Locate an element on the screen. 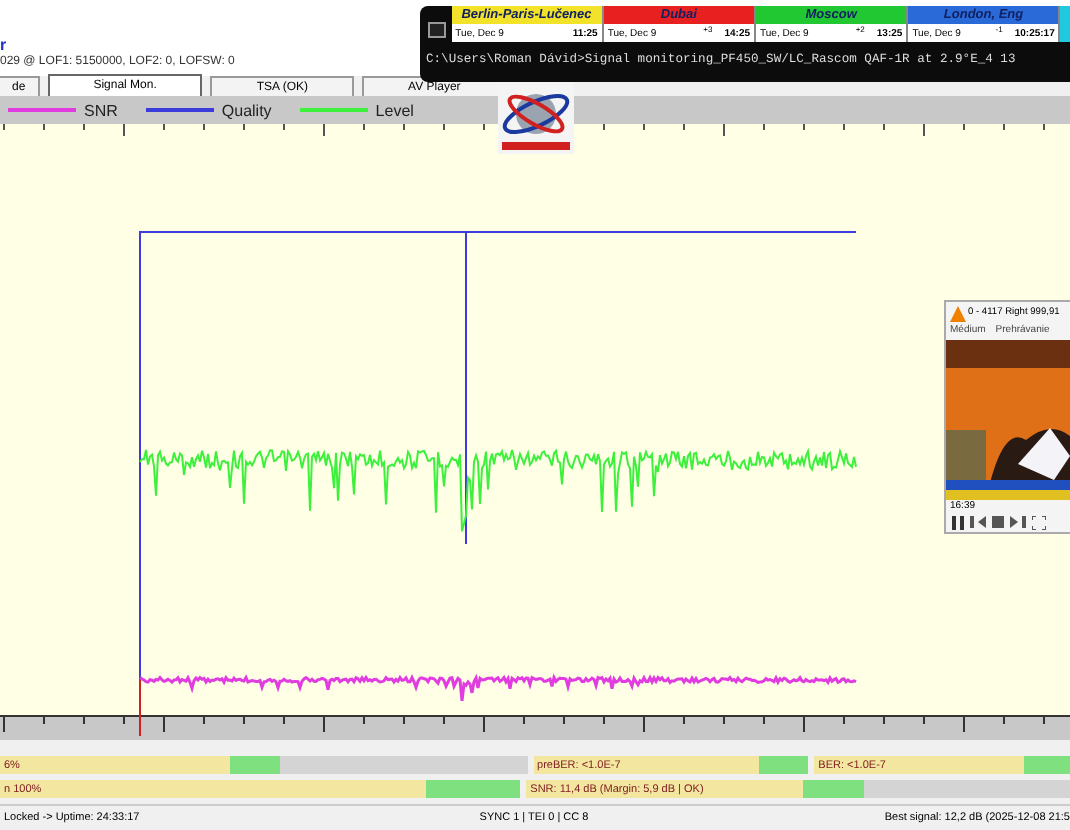 The height and width of the screenshot is (830, 1070). console-icon is located at coordinates (437, 30).